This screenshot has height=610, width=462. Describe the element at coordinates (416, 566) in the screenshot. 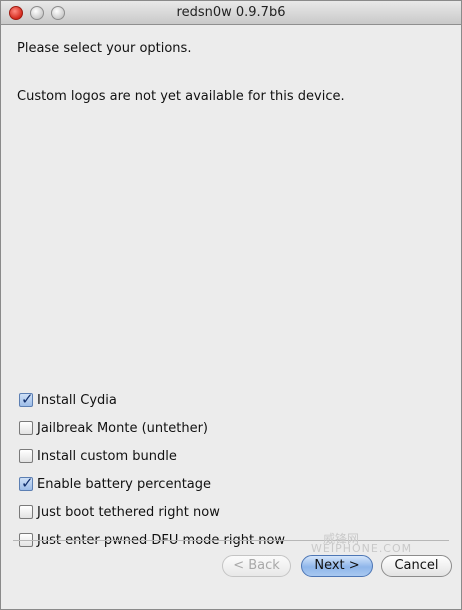

I see `cancel-button: Cancel` at that location.